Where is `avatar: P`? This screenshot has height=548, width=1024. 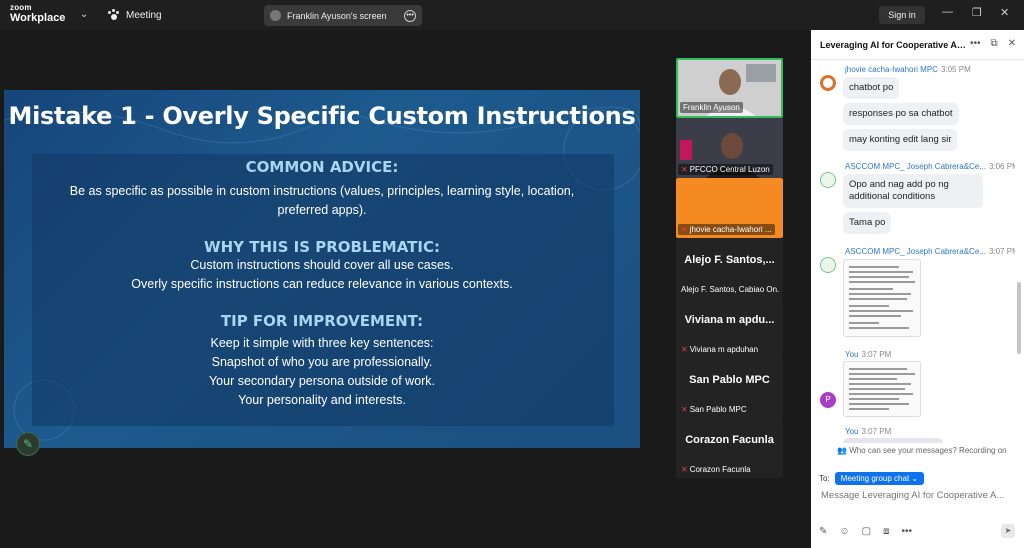 avatar: P is located at coordinates (828, 400).